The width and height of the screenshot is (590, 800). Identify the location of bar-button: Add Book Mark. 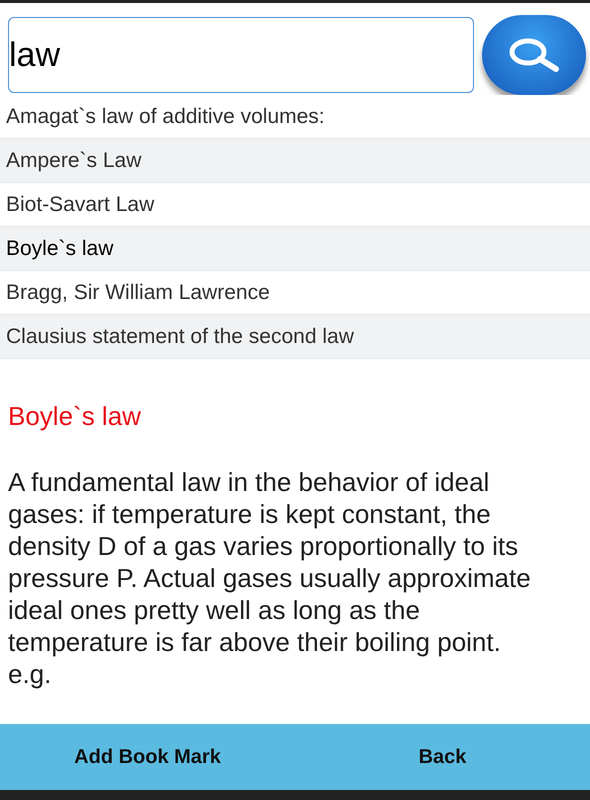
(147, 757).